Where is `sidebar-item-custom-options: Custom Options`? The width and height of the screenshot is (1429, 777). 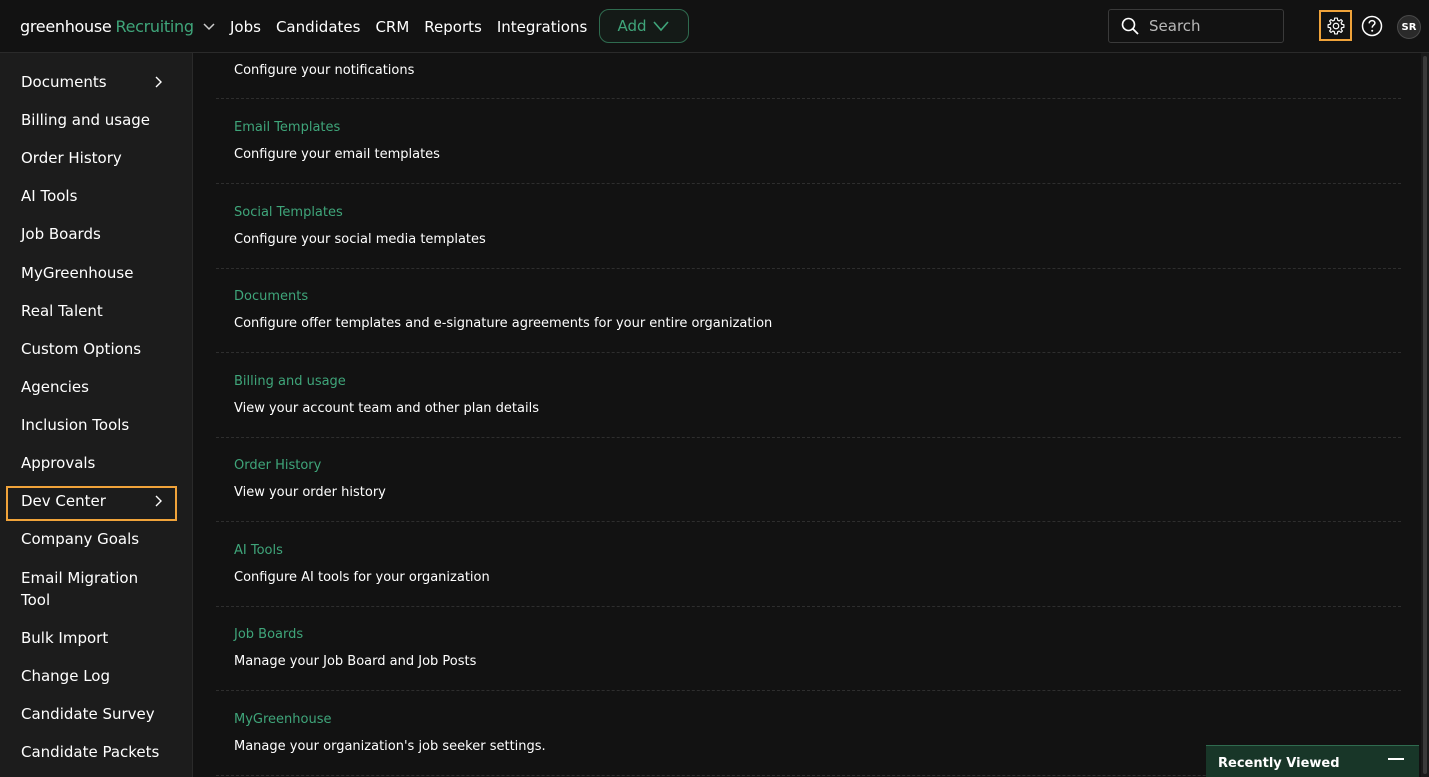
sidebar-item-custom-options: Custom Options is located at coordinates (81, 349).